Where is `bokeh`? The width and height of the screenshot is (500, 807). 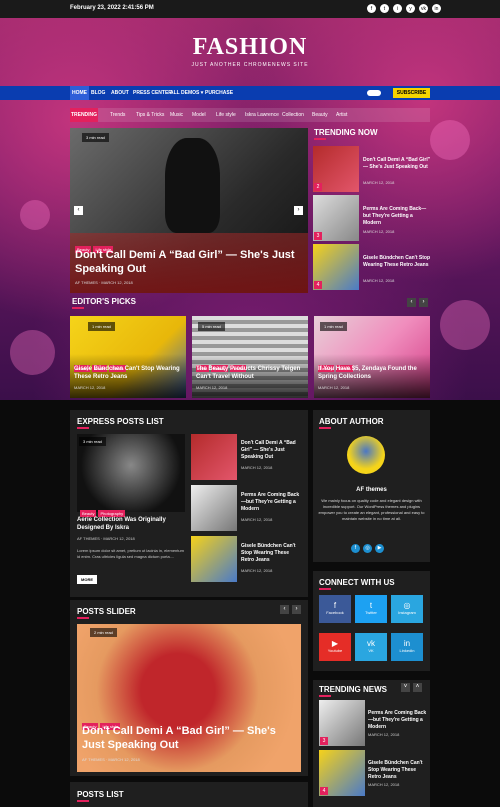
bokeh is located at coordinates (450, 140).